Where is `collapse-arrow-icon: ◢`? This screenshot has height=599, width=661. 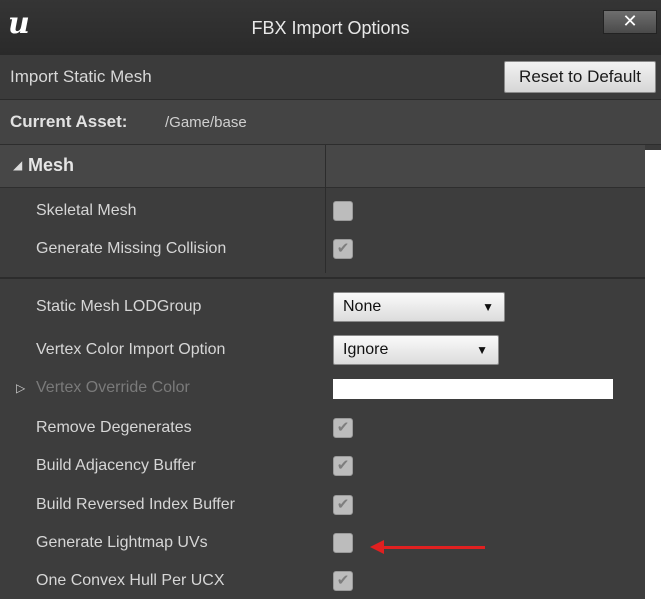
collapse-arrow-icon: ◢ is located at coordinates (18, 165).